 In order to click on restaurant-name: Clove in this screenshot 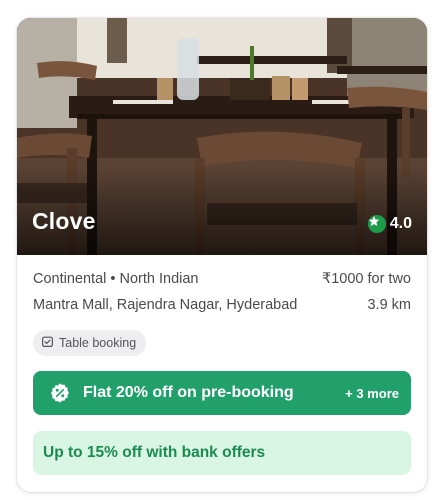, I will do `click(64, 221)`.